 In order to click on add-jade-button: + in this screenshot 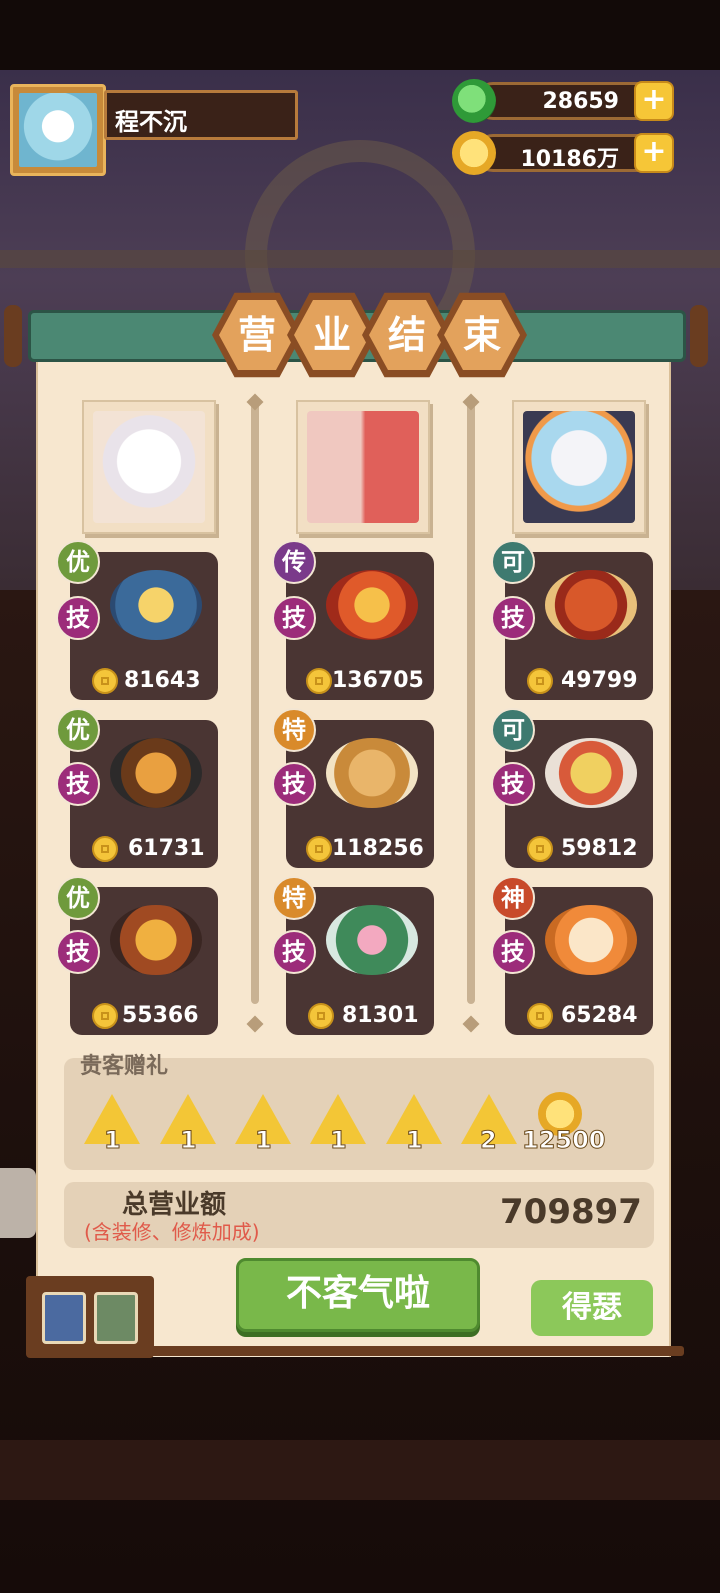, I will do `click(654, 101)`.